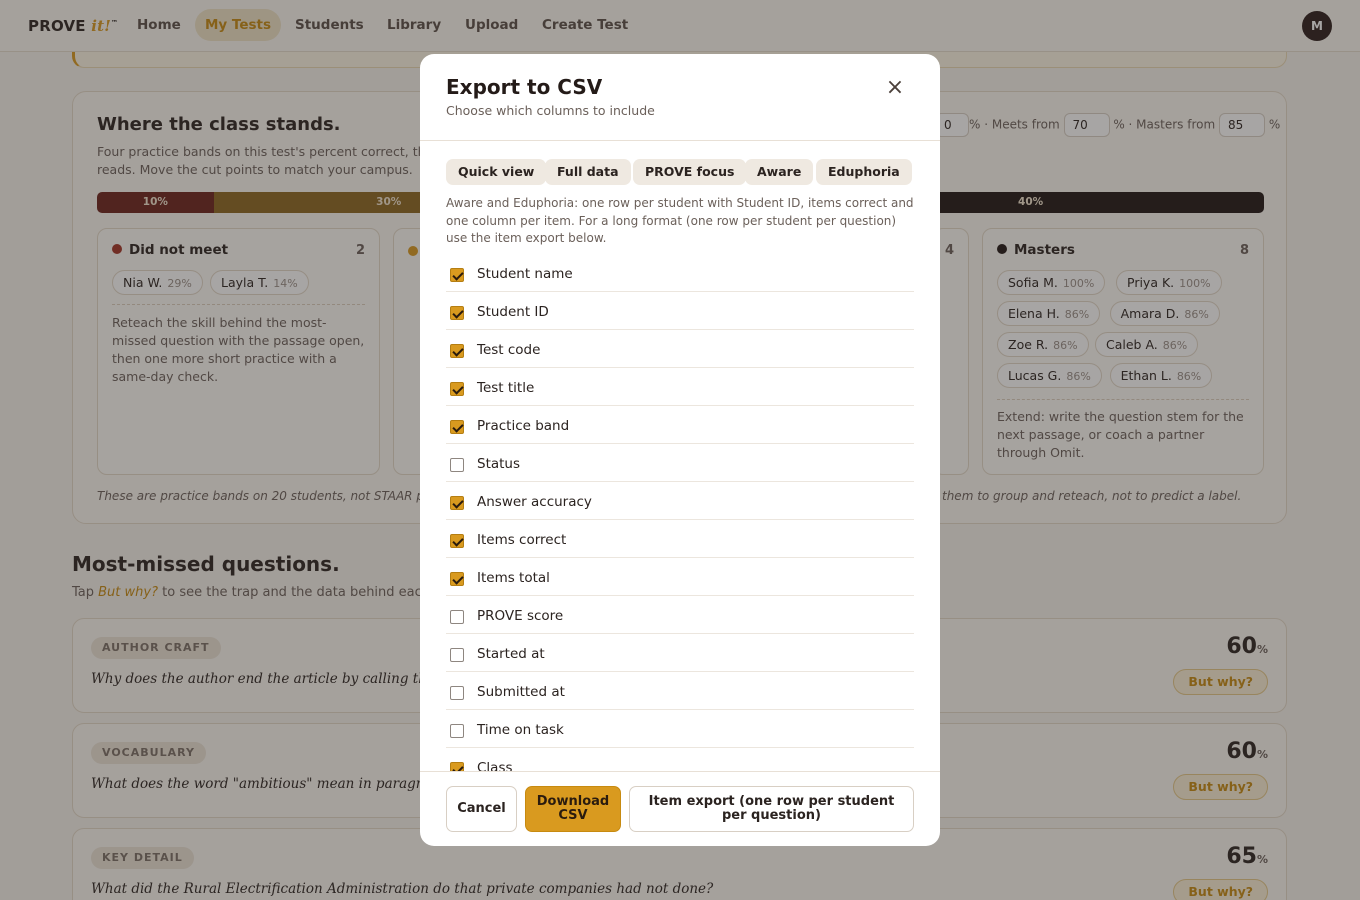  I want to click on column-row: Student name, so click(680, 273).